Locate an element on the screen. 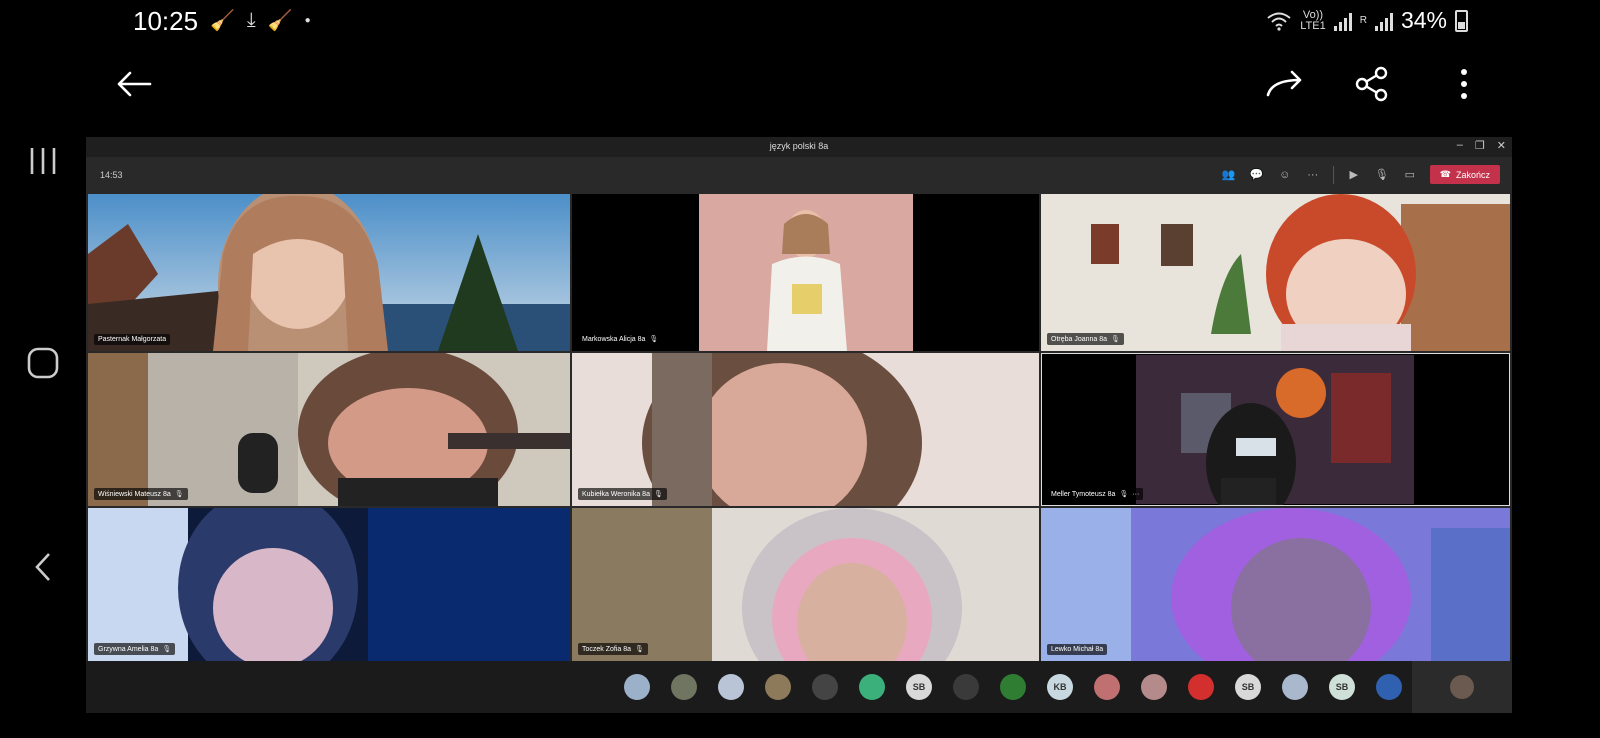  video-tile: Toczek Zofia 8a 🎙 is located at coordinates (805, 584).